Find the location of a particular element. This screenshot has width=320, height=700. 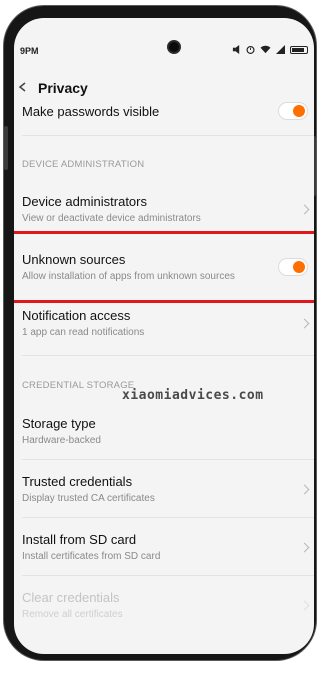

wifi-icon is located at coordinates (265, 49).